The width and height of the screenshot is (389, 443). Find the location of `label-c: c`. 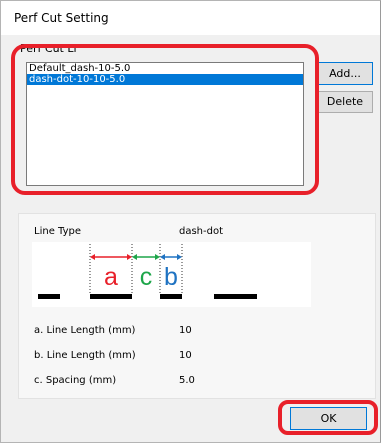

label-c: c is located at coordinates (146, 277).